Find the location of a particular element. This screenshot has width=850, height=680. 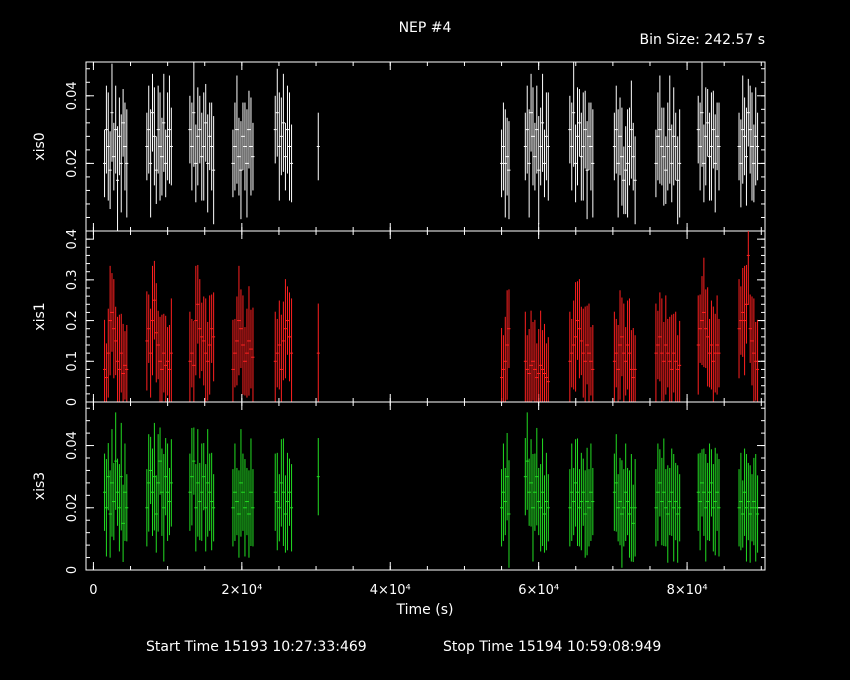

stop-time-label: Stop Time 15194 10:59:08:949 is located at coordinates (552, 647).